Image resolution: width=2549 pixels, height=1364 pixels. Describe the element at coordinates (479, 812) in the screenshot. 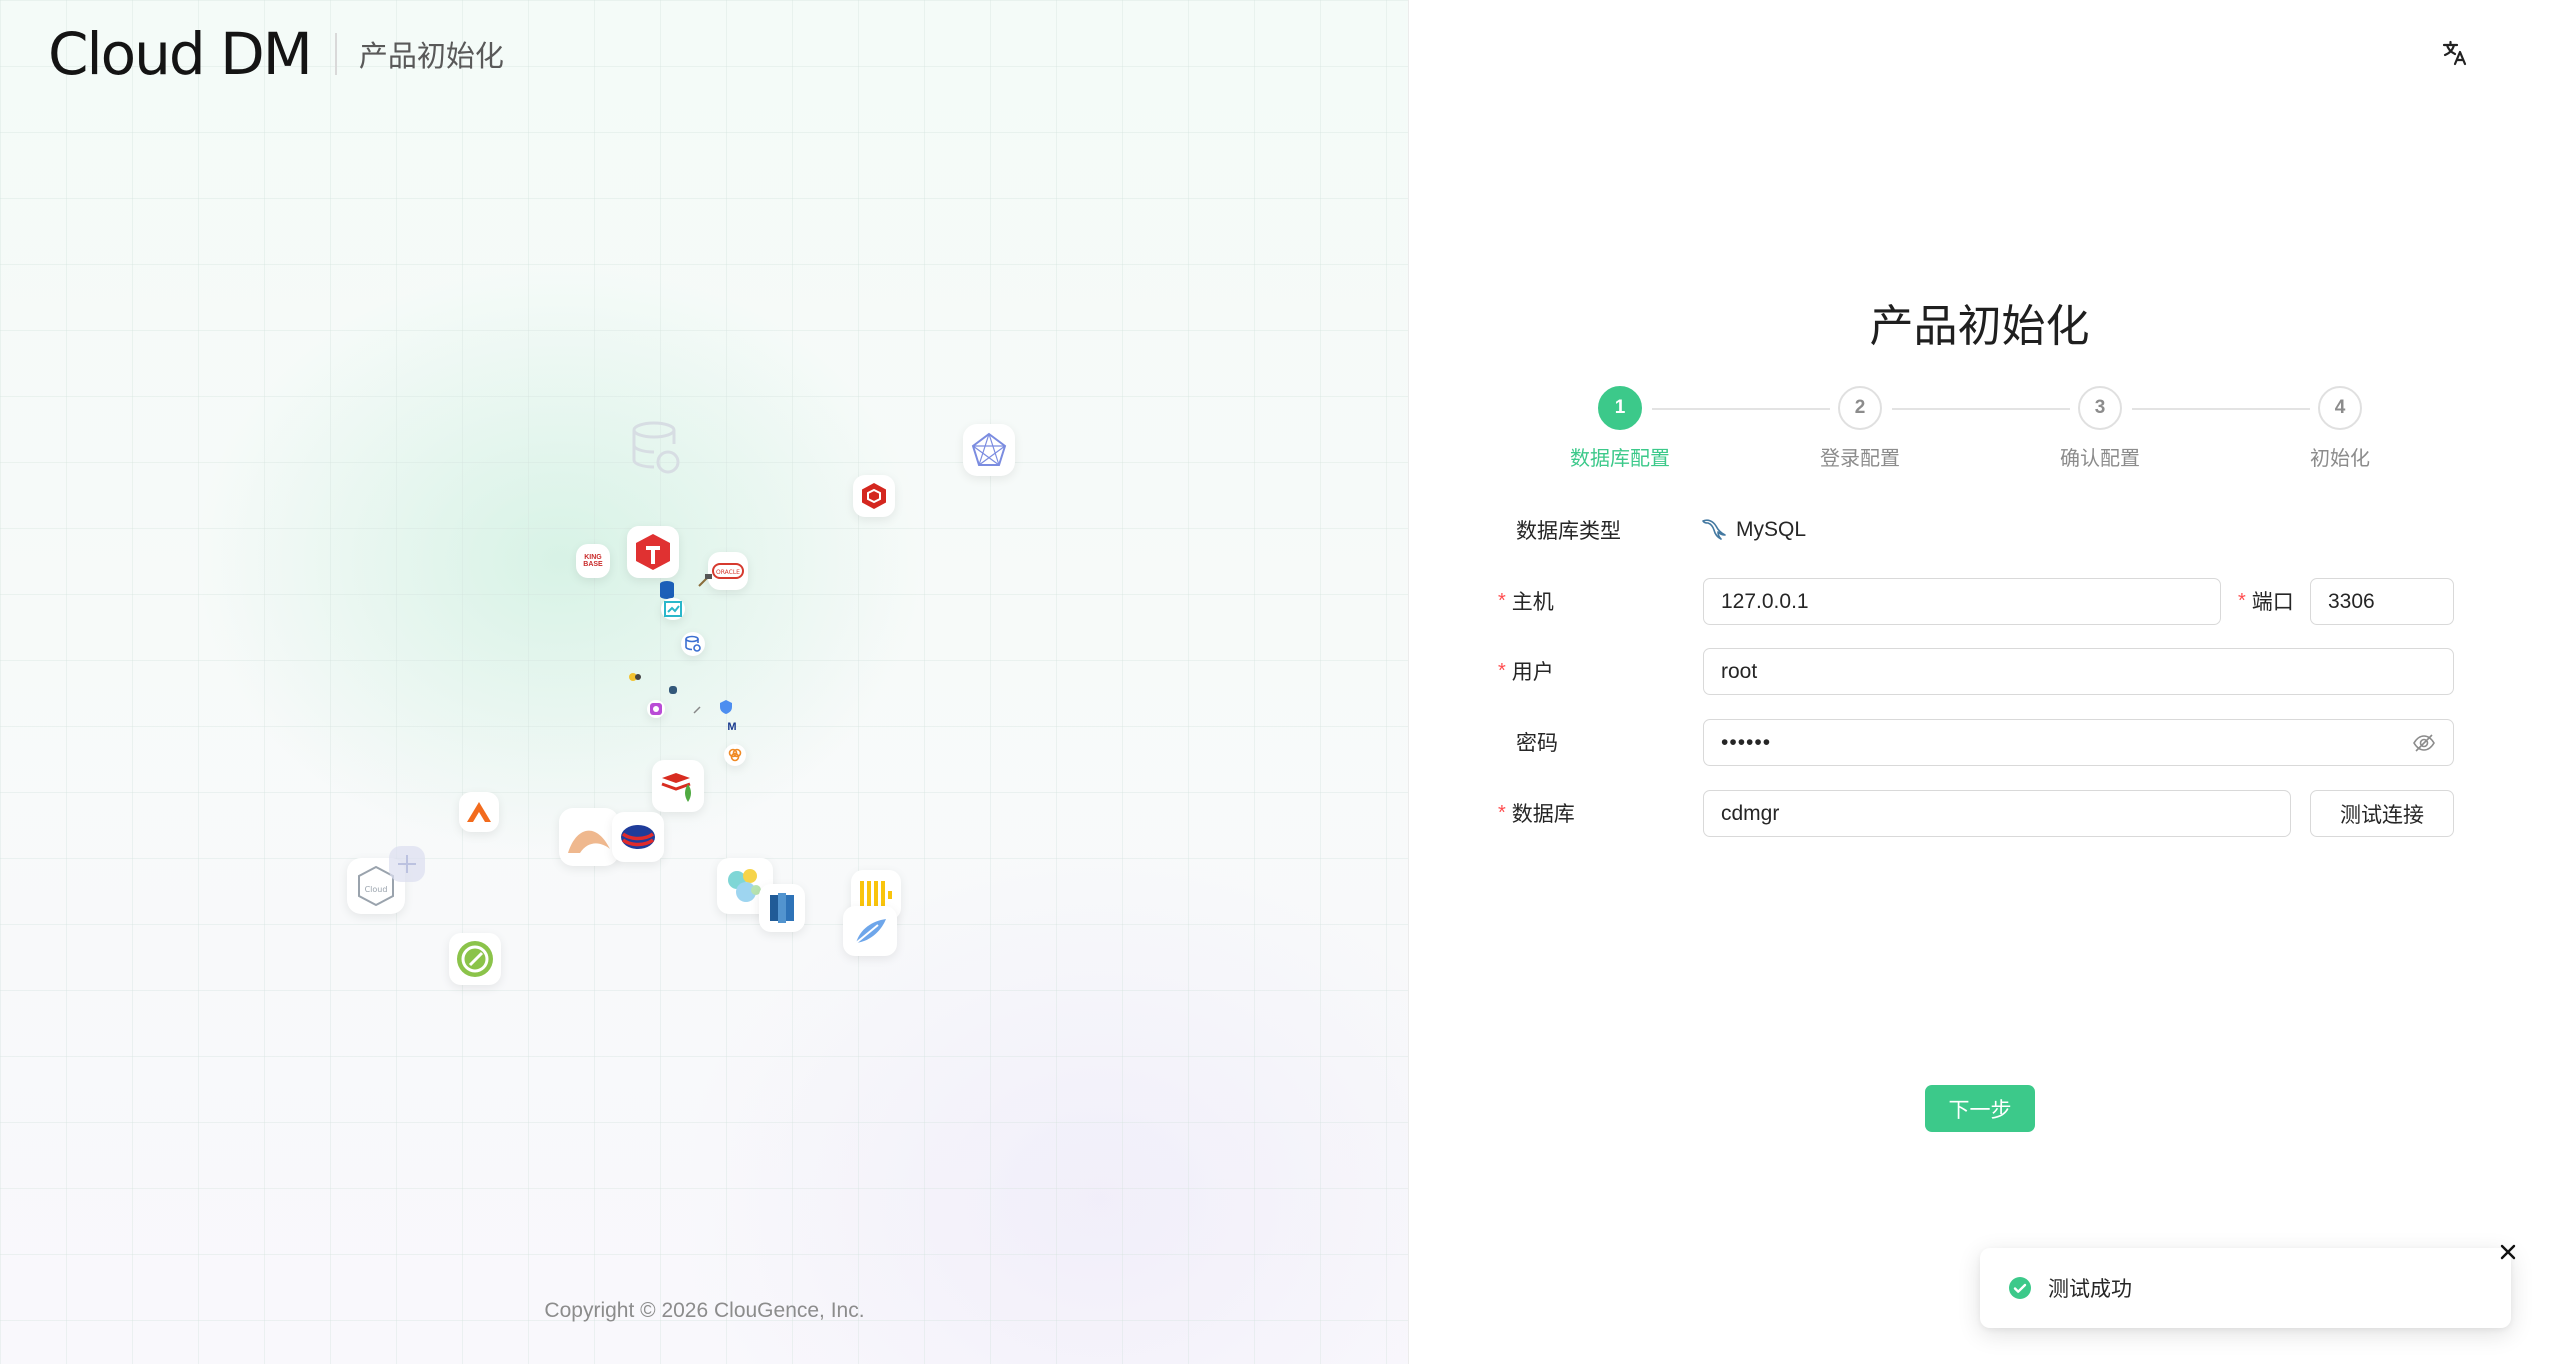

I see `elastic-orange-icon` at that location.